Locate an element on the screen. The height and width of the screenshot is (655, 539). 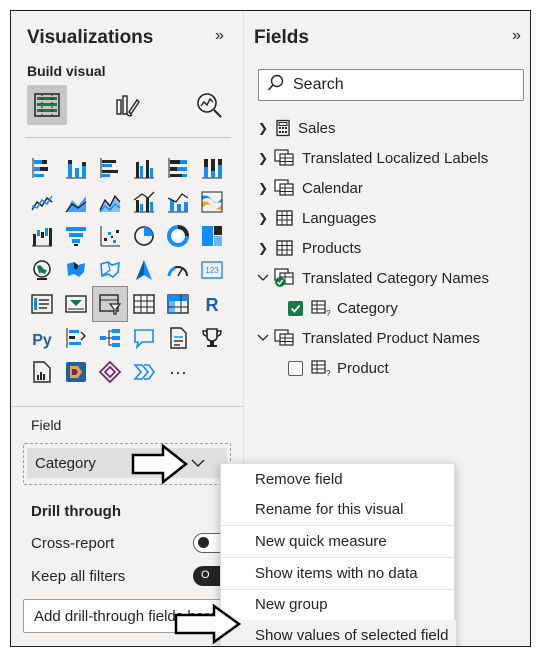
menu-item-rename-for-visual: Rename for this visual is located at coordinates (338, 509).